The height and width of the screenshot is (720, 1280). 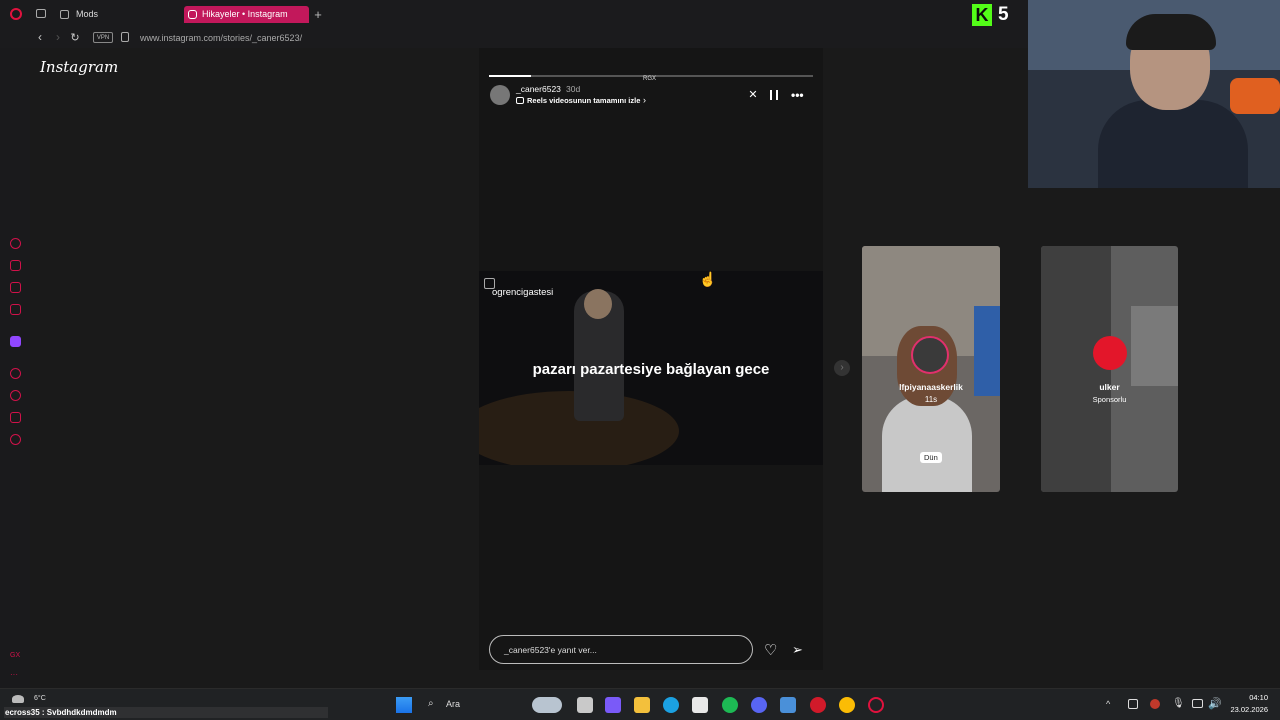 I want to click on source-tag: ogrencigastesi, so click(x=523, y=292).